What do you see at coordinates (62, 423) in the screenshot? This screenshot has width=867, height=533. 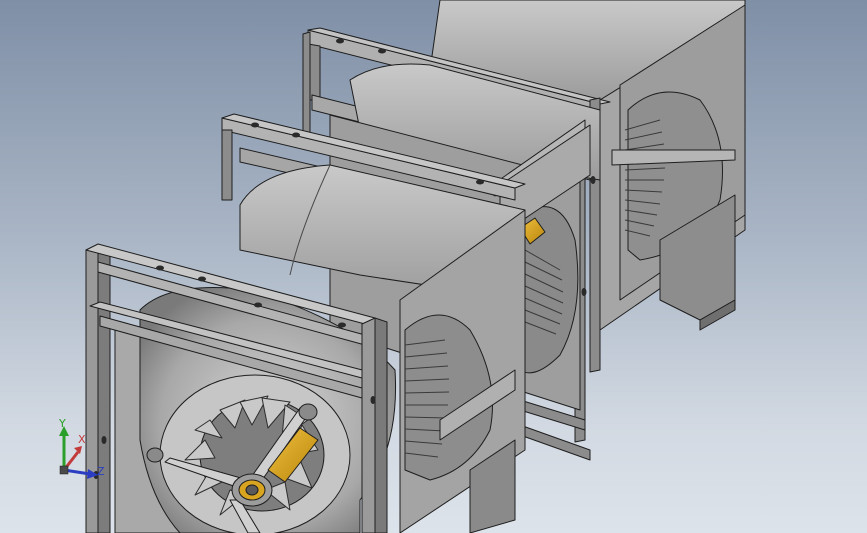 I see `triad-y-label: Y` at bounding box center [62, 423].